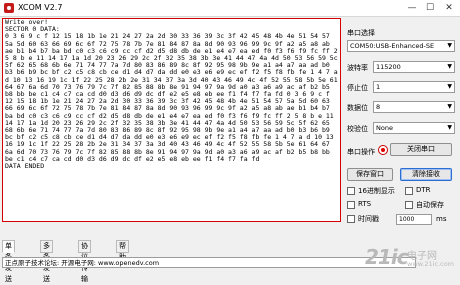 Image resolution: width=460 pixels, height=285 pixels. I want to click on auto-save-checkbox, so click(409, 205).